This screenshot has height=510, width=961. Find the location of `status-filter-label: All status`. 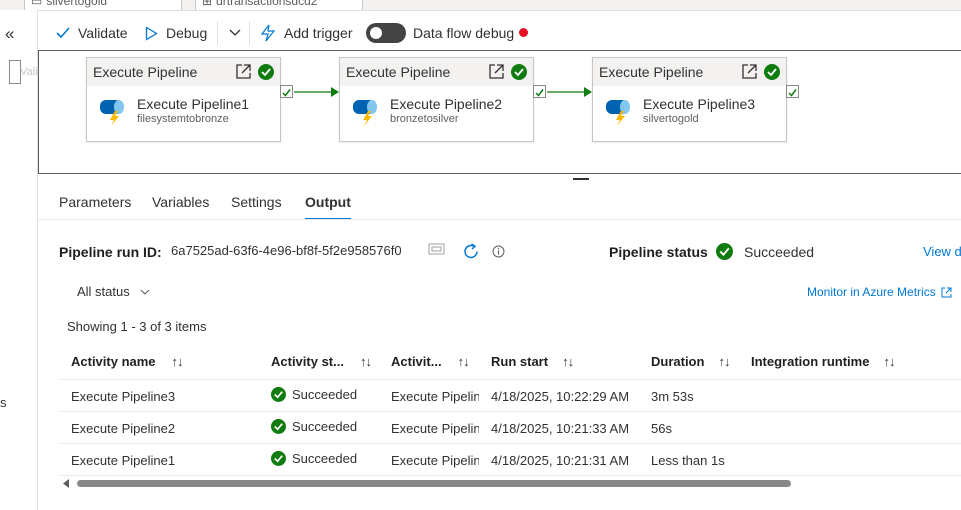

status-filter-label: All status is located at coordinates (103, 291).